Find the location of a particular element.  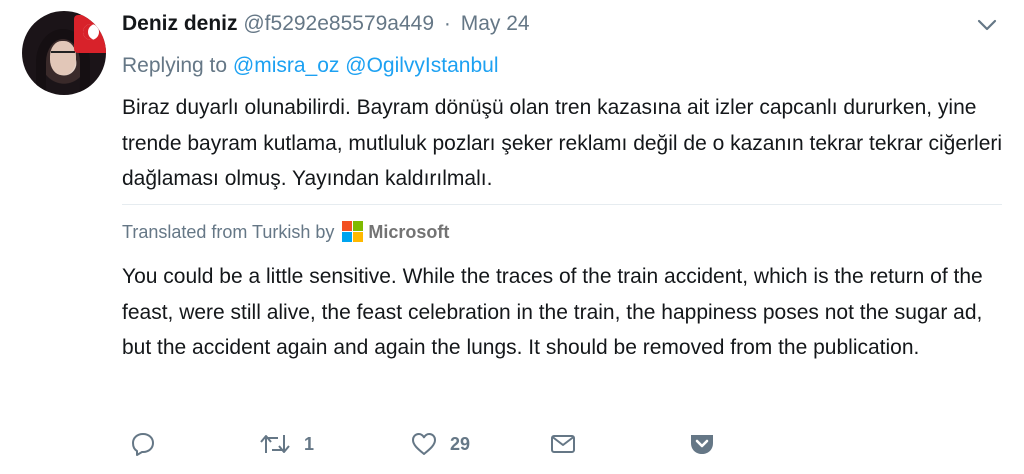

retweet-icon is located at coordinates (275, 444).